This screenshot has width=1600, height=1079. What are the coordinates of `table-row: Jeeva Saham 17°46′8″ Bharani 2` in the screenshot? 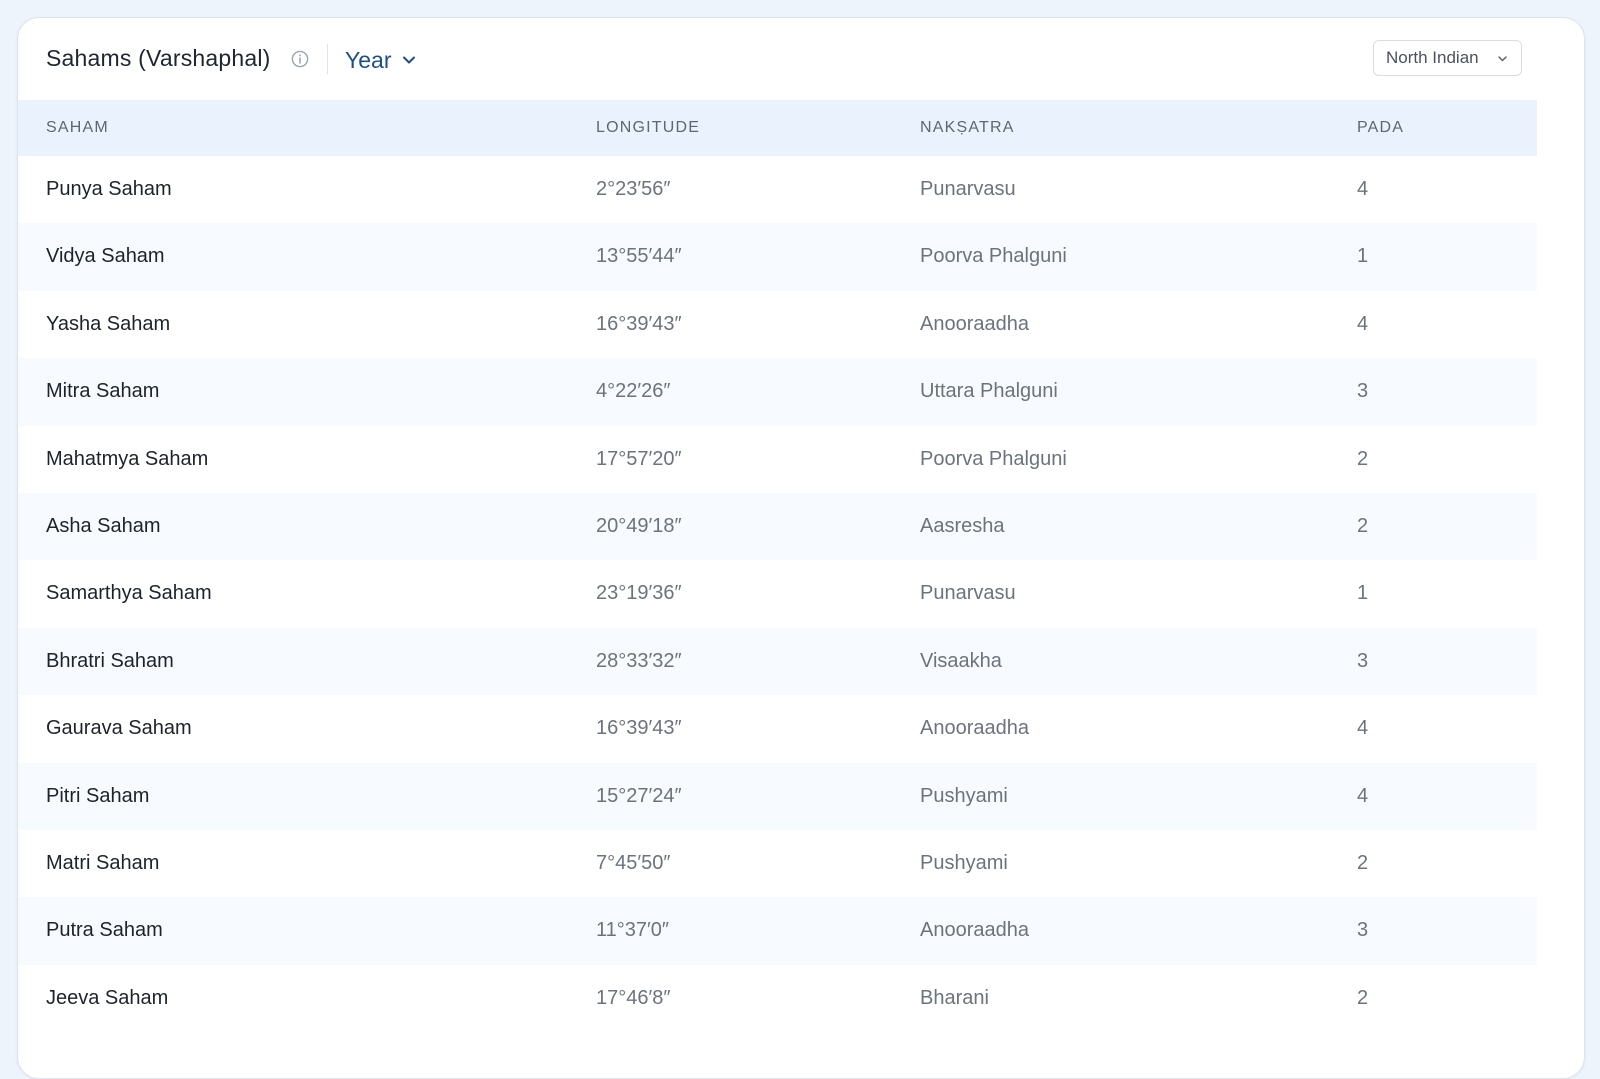 It's located at (777, 998).